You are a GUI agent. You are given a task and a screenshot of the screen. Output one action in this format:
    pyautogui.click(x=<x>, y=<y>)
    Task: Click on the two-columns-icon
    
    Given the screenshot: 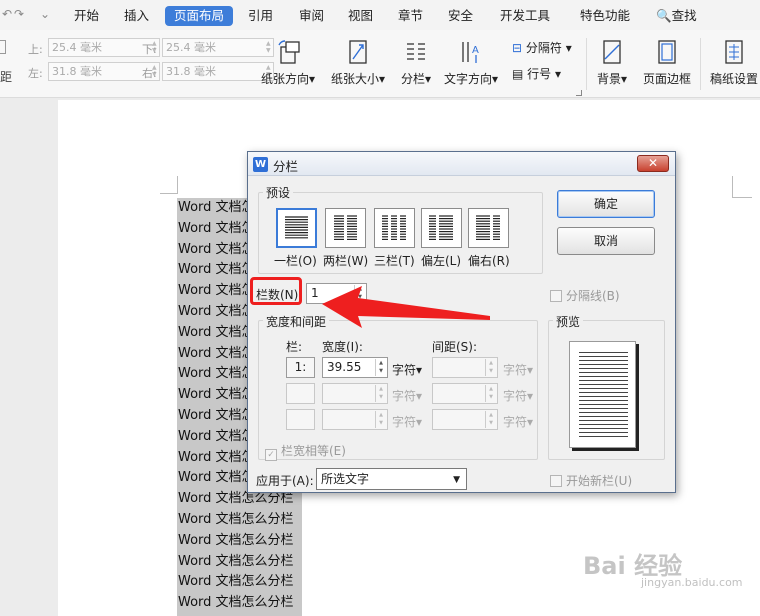 What is the action you would take?
    pyautogui.click(x=345, y=227)
    